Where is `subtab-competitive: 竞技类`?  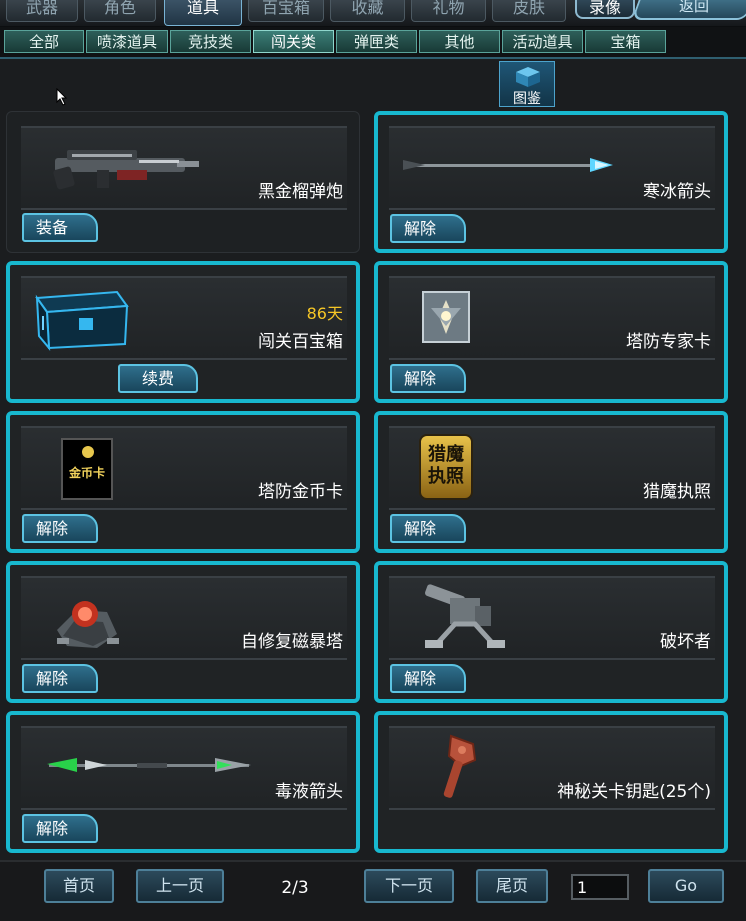
subtab-competitive: 竞技类 is located at coordinates (210, 41).